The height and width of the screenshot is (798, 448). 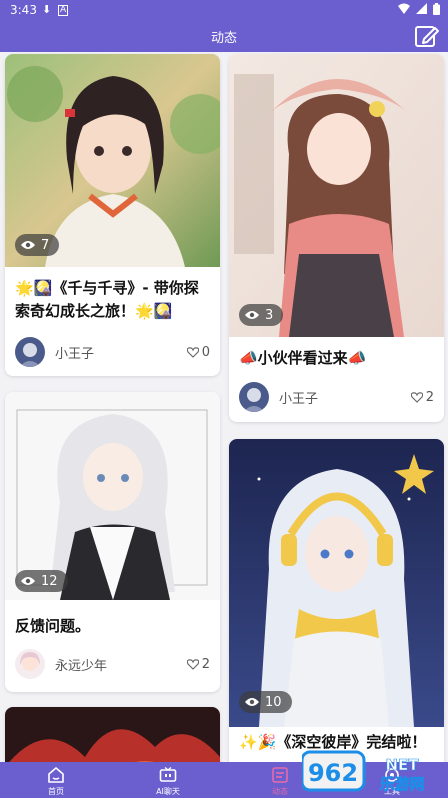 I want to click on like-count: 0, so click(x=205, y=352).